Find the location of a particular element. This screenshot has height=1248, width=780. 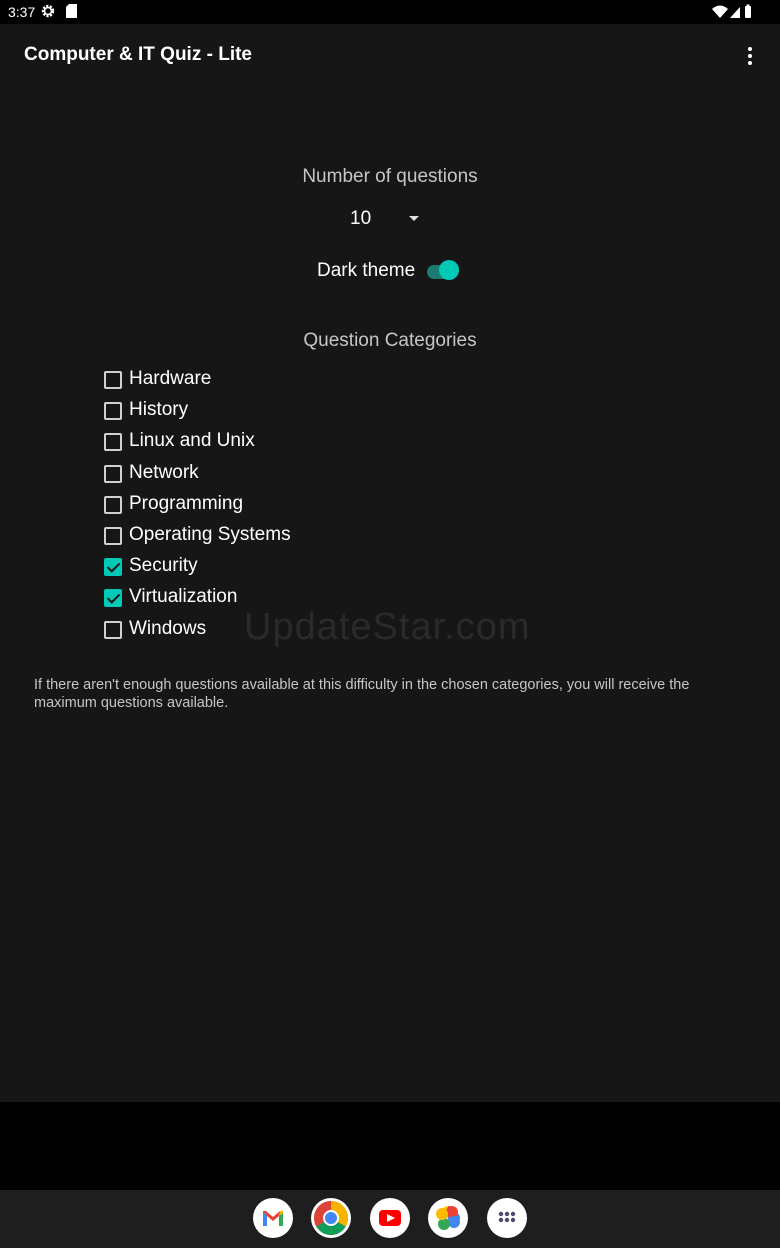

app-drawer-icon is located at coordinates (507, 1218).